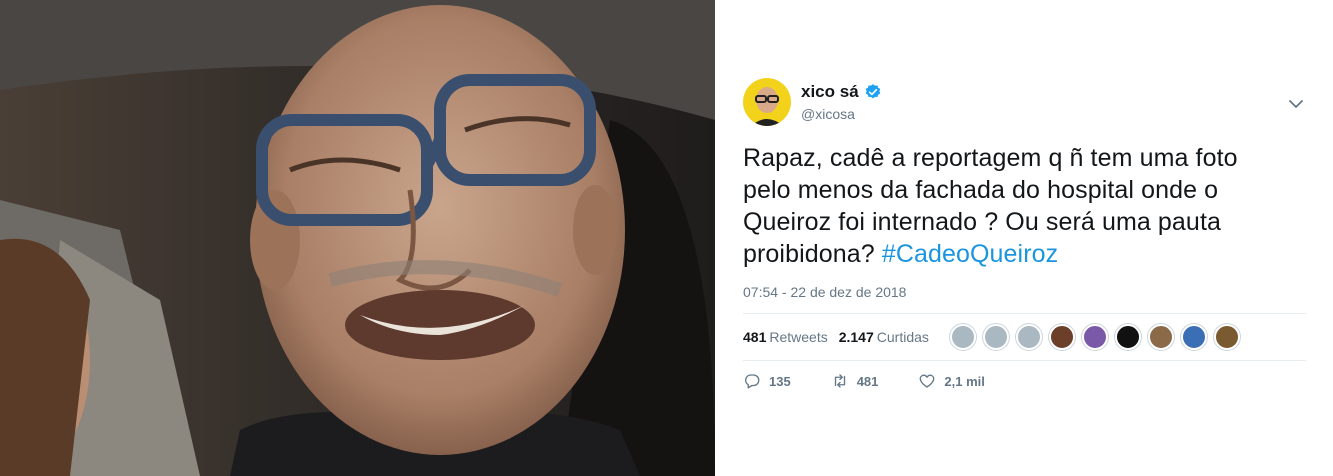 The height and width of the screenshot is (476, 1333). I want to click on tweet-stats: 481 Retweets 2.147 Curtidas, so click(1024, 337).